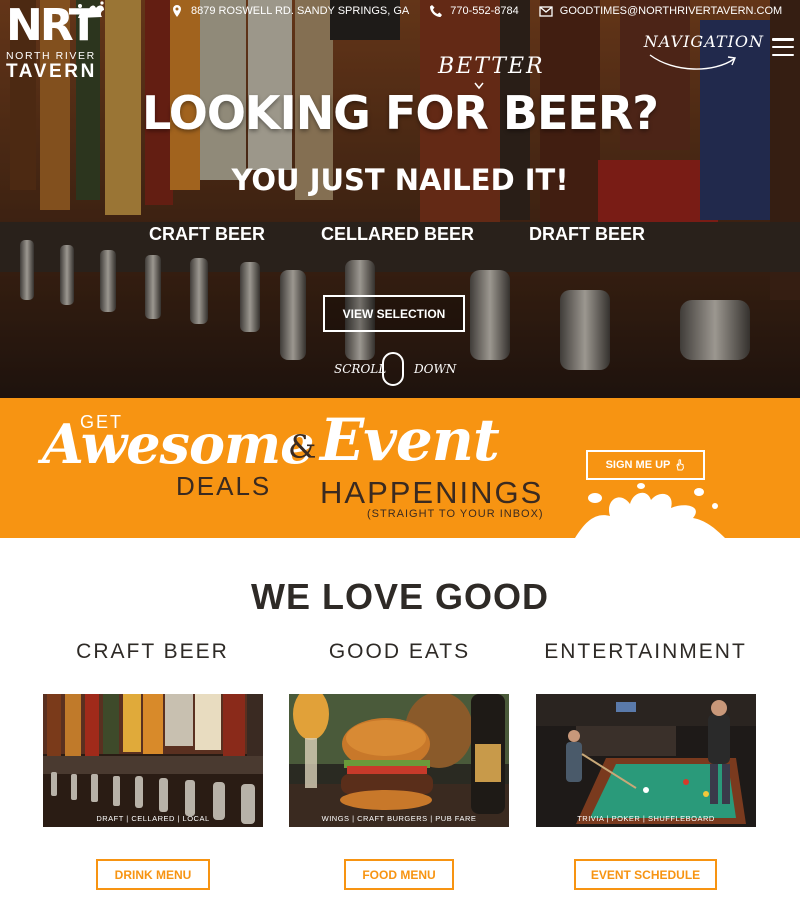  What do you see at coordinates (650, 510) in the screenshot?
I see `beer-splash-graphic` at bounding box center [650, 510].